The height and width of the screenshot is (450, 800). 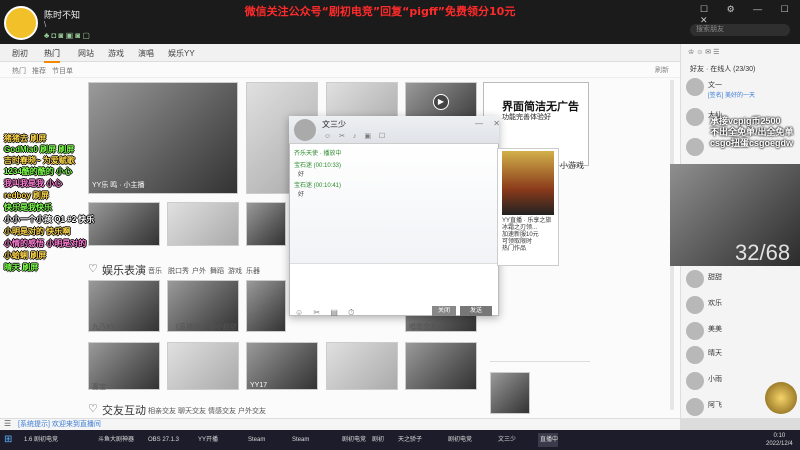 What do you see at coordinates (318, 186) in the screenshot?
I see `chat-message-meta: 宝石迷 (00:10:41)` at bounding box center [318, 186].